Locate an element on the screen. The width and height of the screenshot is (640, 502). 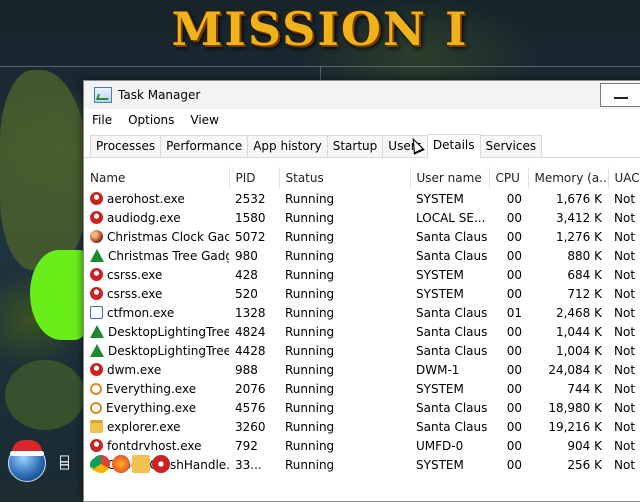
cell-memory: 3,412 K is located at coordinates (578, 217).